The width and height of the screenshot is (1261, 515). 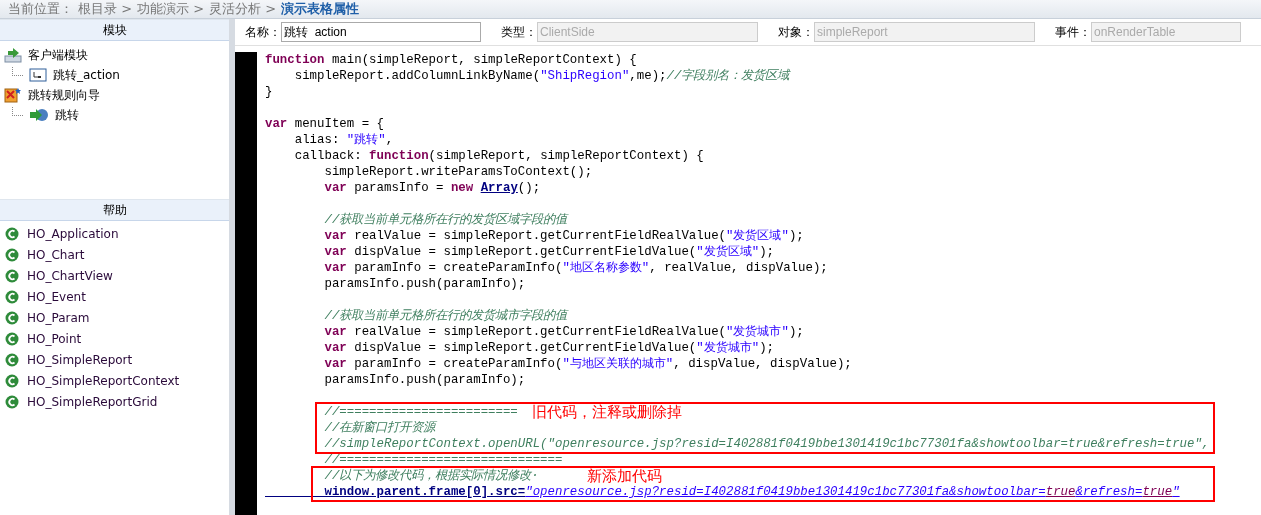 What do you see at coordinates (445, 316) in the screenshot?
I see `code-line: //获取当前单元格所在行的发货城市字段的值` at bounding box center [445, 316].